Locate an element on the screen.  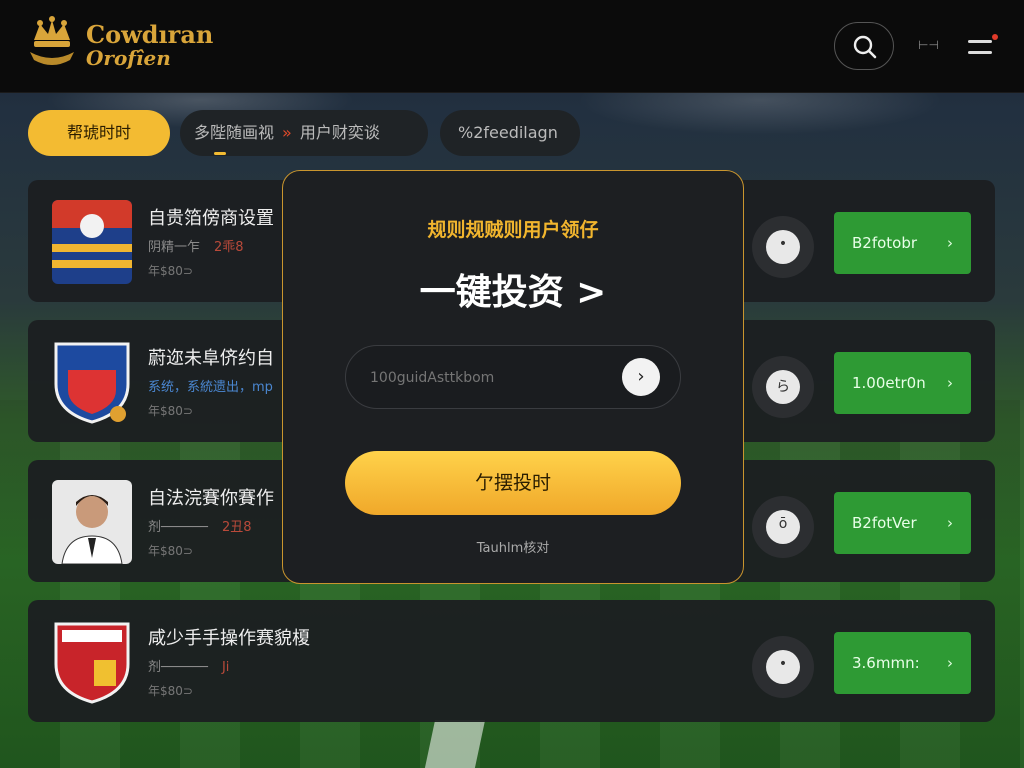
match-title: 自贵箔傍商设置 is located at coordinates (211, 218).